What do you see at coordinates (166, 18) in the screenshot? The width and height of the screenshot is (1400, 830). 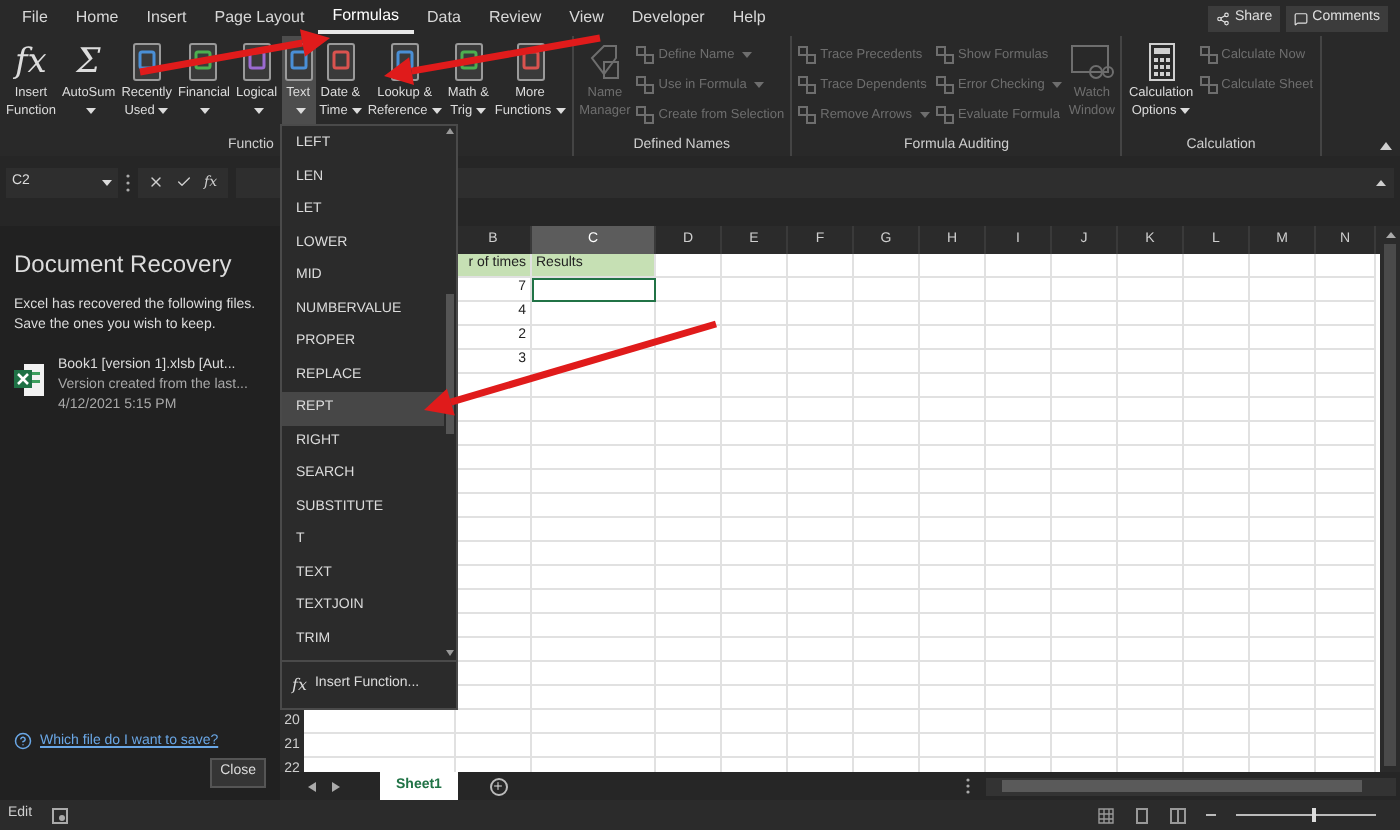 I see `menu-tab: Insert` at bounding box center [166, 18].